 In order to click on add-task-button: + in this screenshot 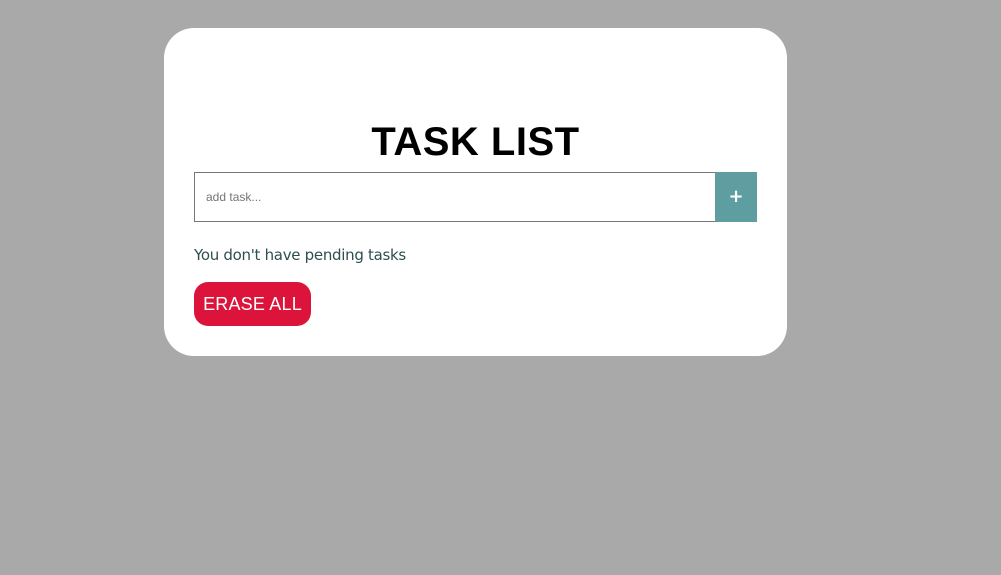, I will do `click(736, 197)`.